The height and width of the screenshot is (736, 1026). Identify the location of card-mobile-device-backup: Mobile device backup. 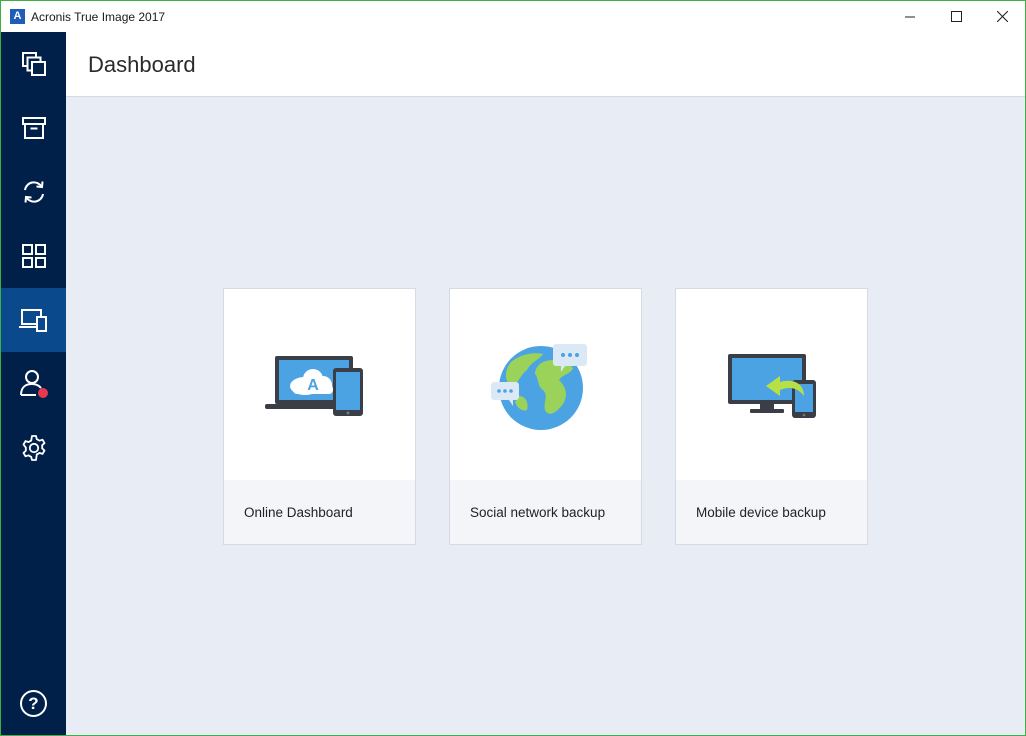
(771, 416).